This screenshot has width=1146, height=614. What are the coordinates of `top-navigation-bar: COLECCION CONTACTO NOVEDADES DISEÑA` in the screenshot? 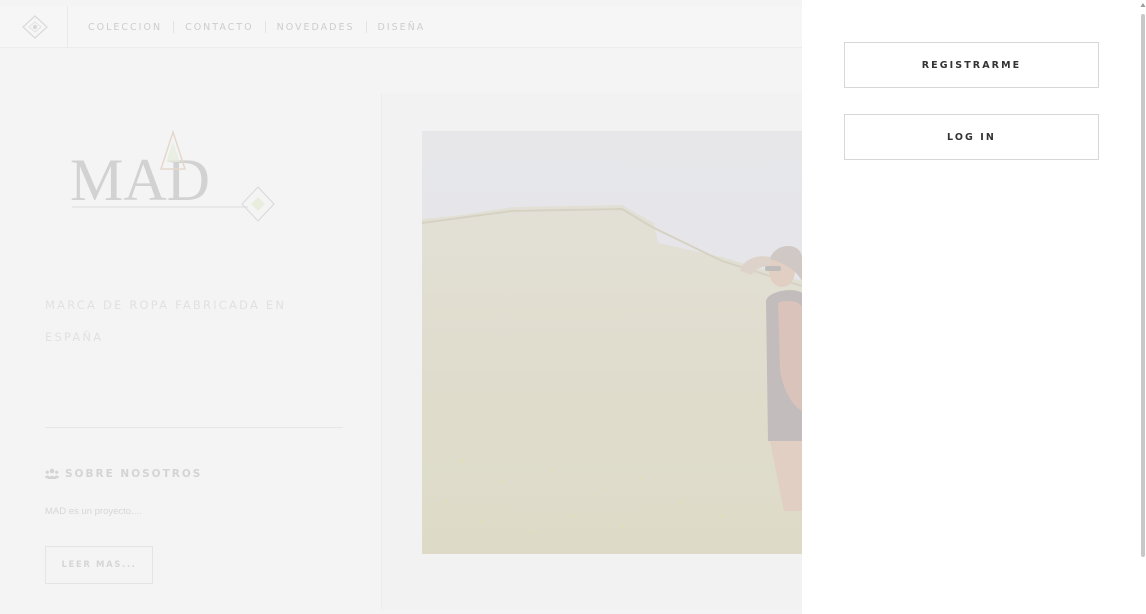 It's located at (401, 27).